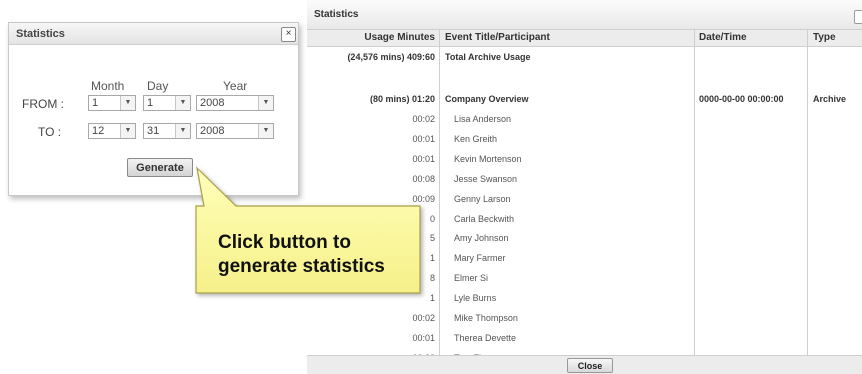 This screenshot has width=862, height=374. I want to click on callout-text: Click button to generate statistics, so click(318, 255).